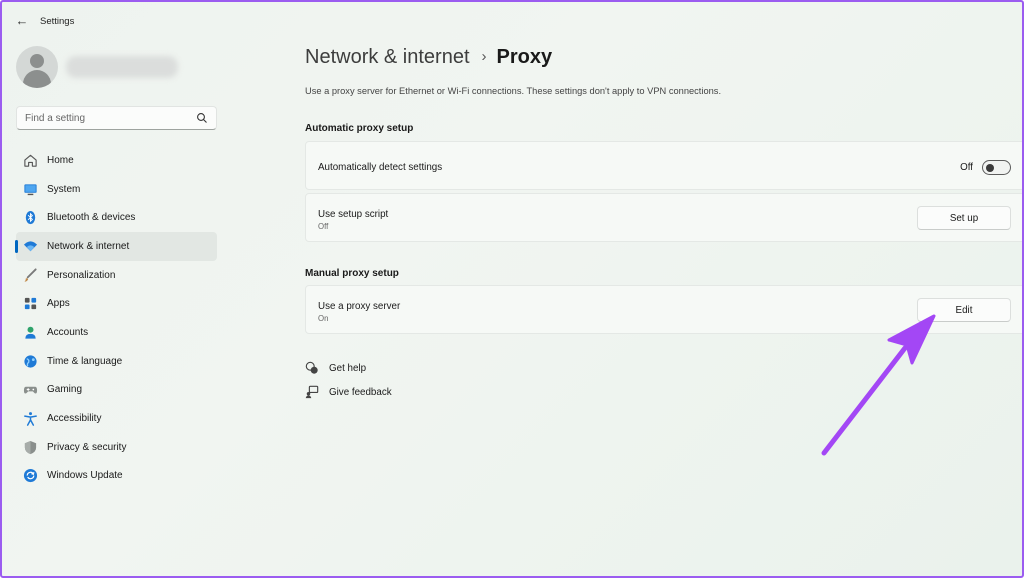 This screenshot has width=1024, height=578. Describe the element at coordinates (116, 418) in the screenshot. I see `sidebar-item-accessibility: Accessibility` at that location.